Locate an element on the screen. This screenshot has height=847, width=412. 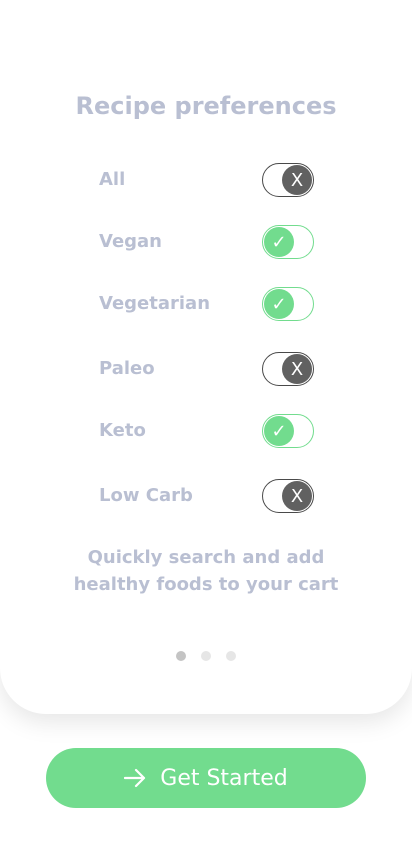
page-indicator is located at coordinates (206, 656).